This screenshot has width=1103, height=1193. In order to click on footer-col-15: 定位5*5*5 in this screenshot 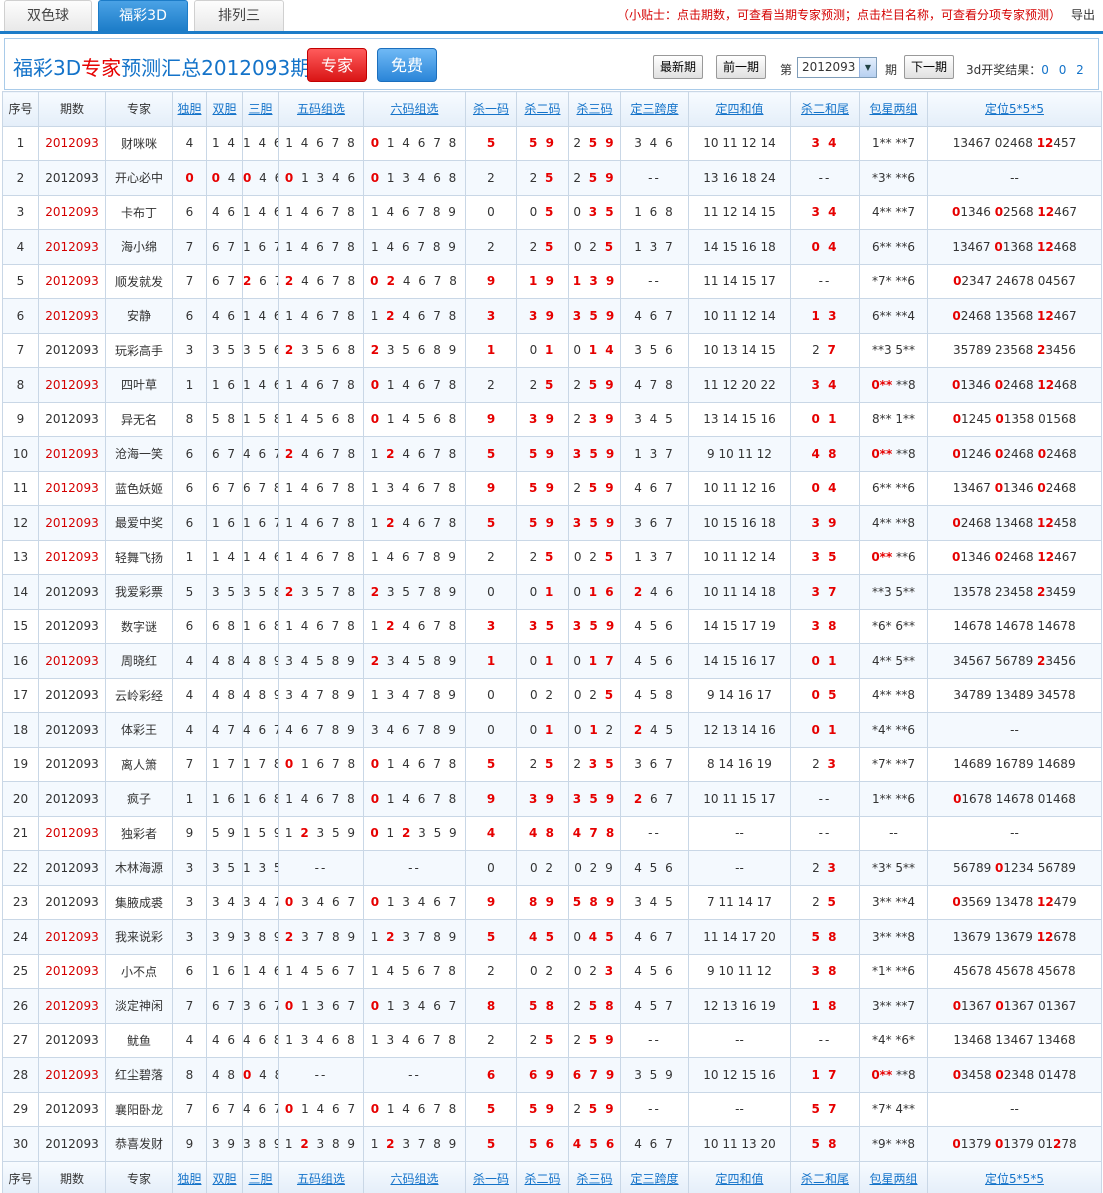, I will do `click(1014, 1176)`.